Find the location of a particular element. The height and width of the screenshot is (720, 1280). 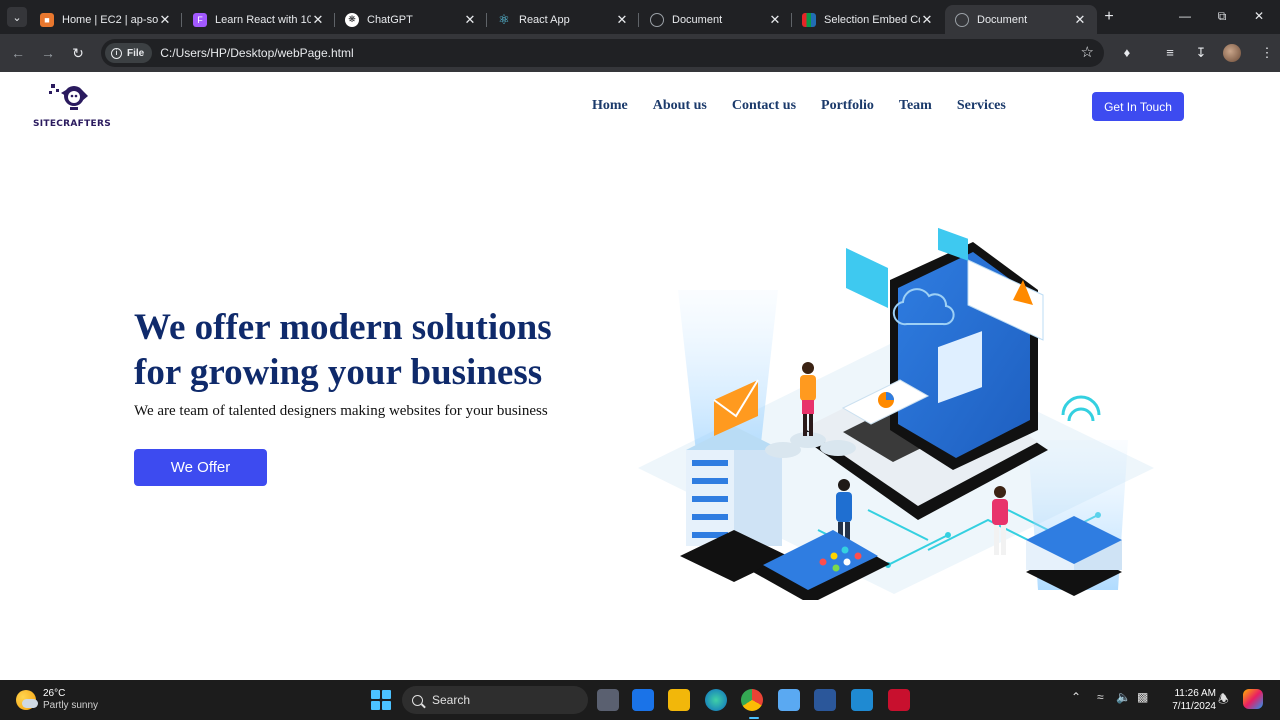

tab-figma: F Learn React with 10 P ✕ is located at coordinates (259, 19).